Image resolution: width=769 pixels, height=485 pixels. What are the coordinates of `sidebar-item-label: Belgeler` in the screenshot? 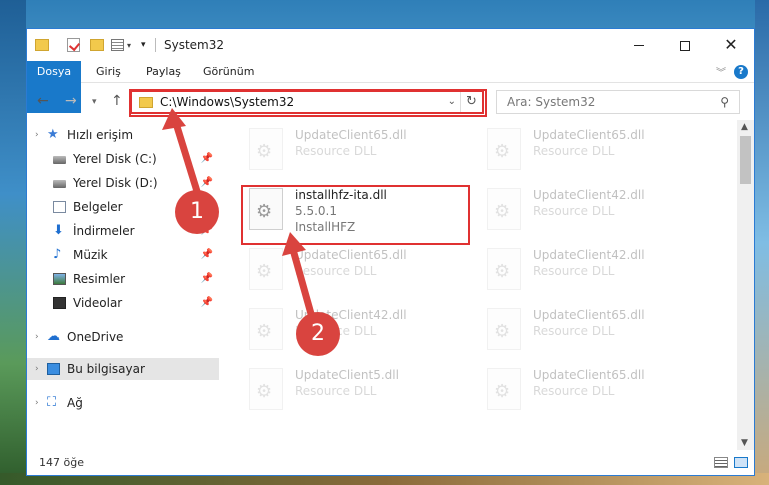 It's located at (98, 207).